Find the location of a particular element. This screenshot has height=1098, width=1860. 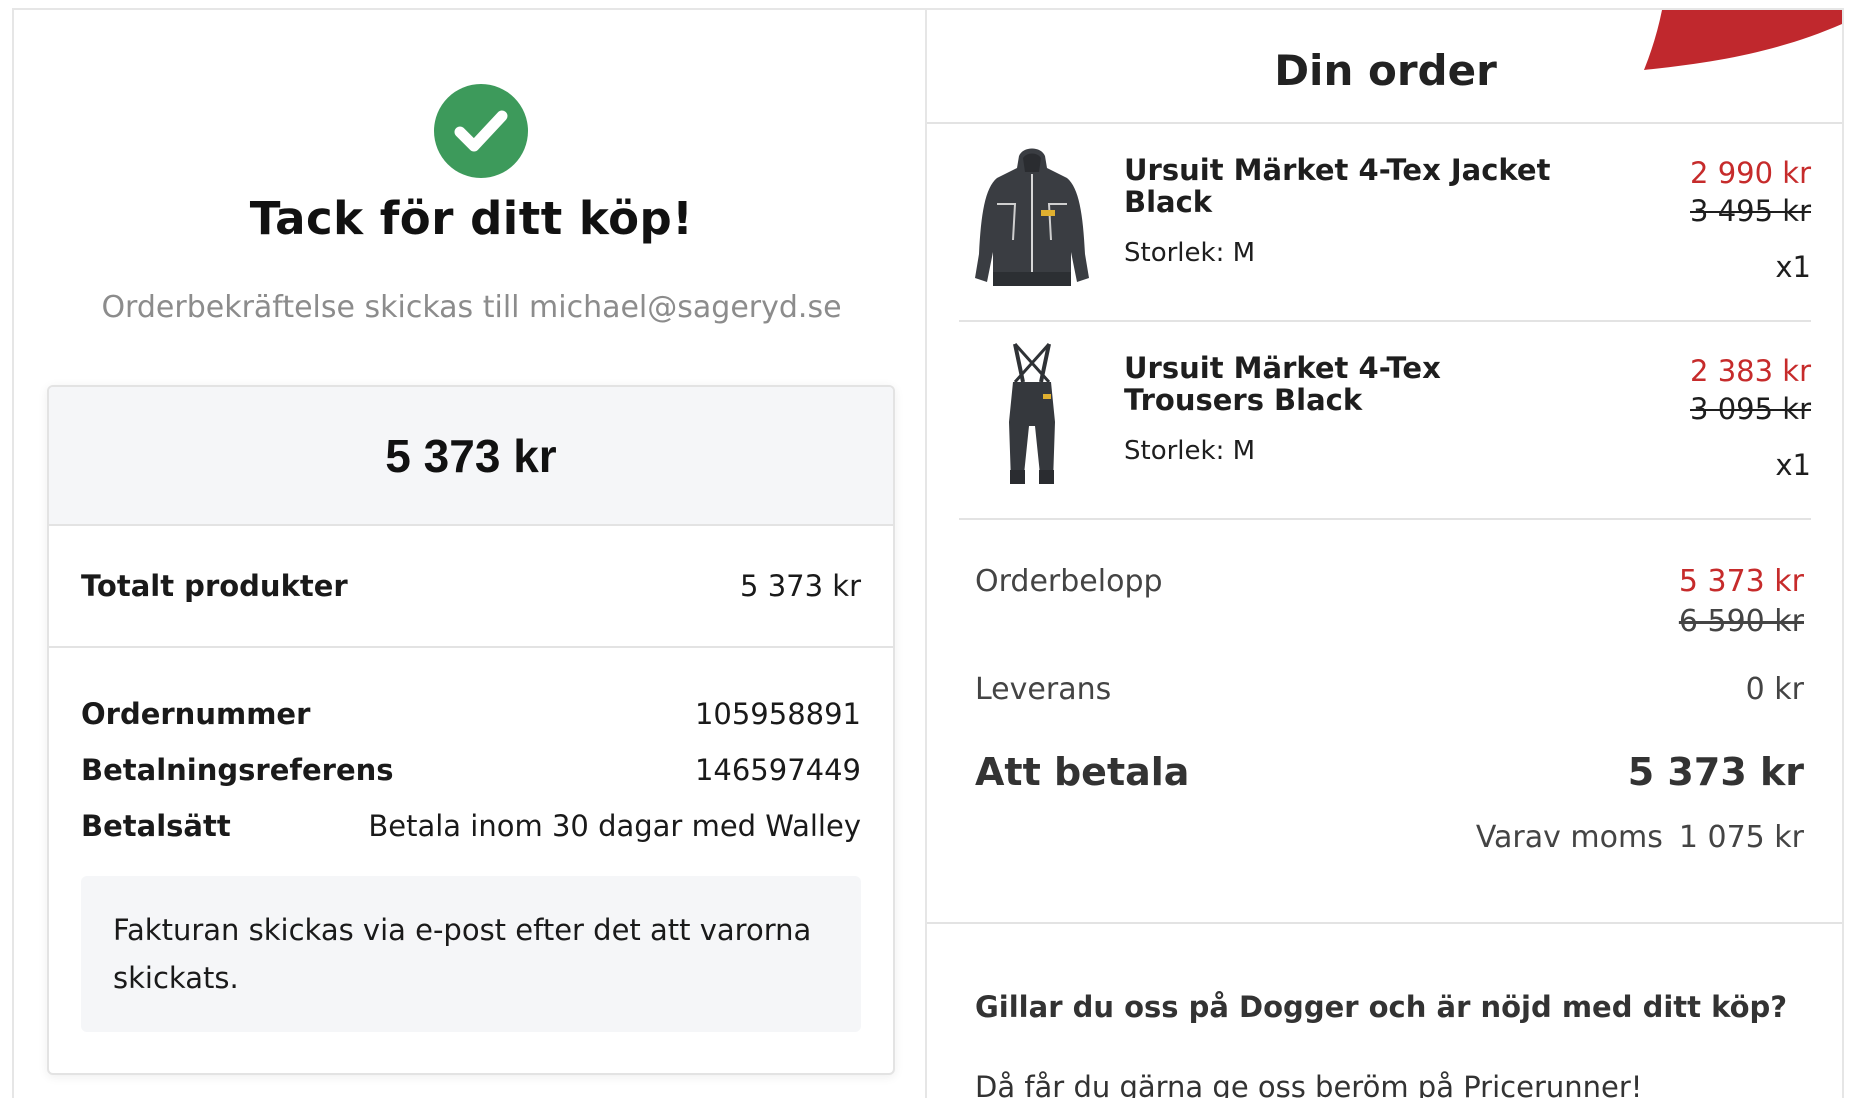

product-price: 2 990 kr is located at coordinates (1750, 173).